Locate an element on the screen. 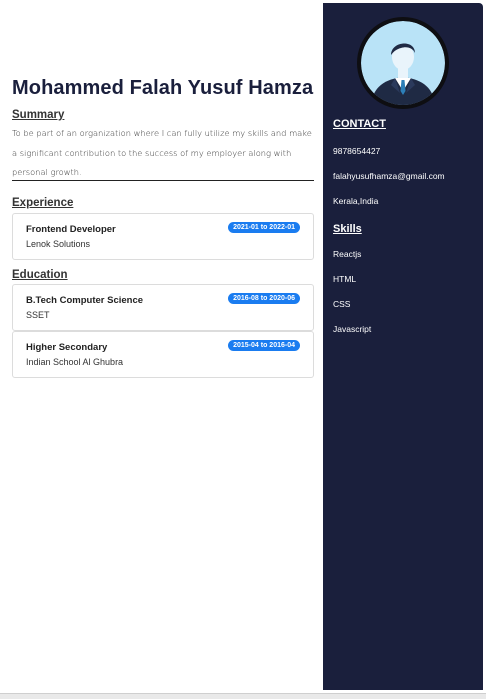 The width and height of the screenshot is (486, 699). date-badge: 2016-08 to 2020-06 is located at coordinates (264, 298).